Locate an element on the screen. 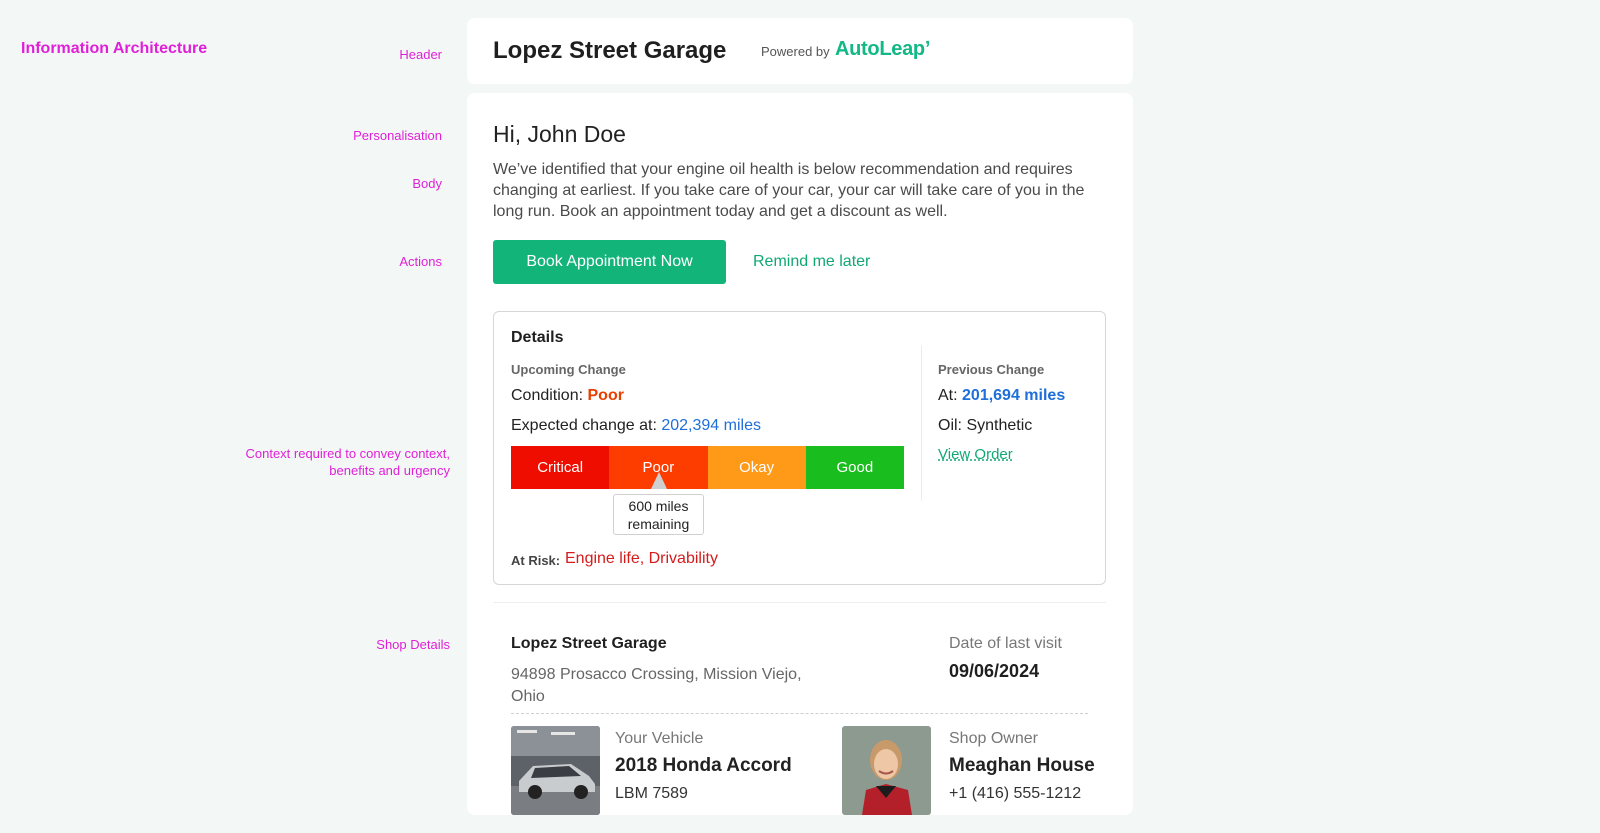 The image size is (1600, 833). annotation-body: Body is located at coordinates (427, 183).